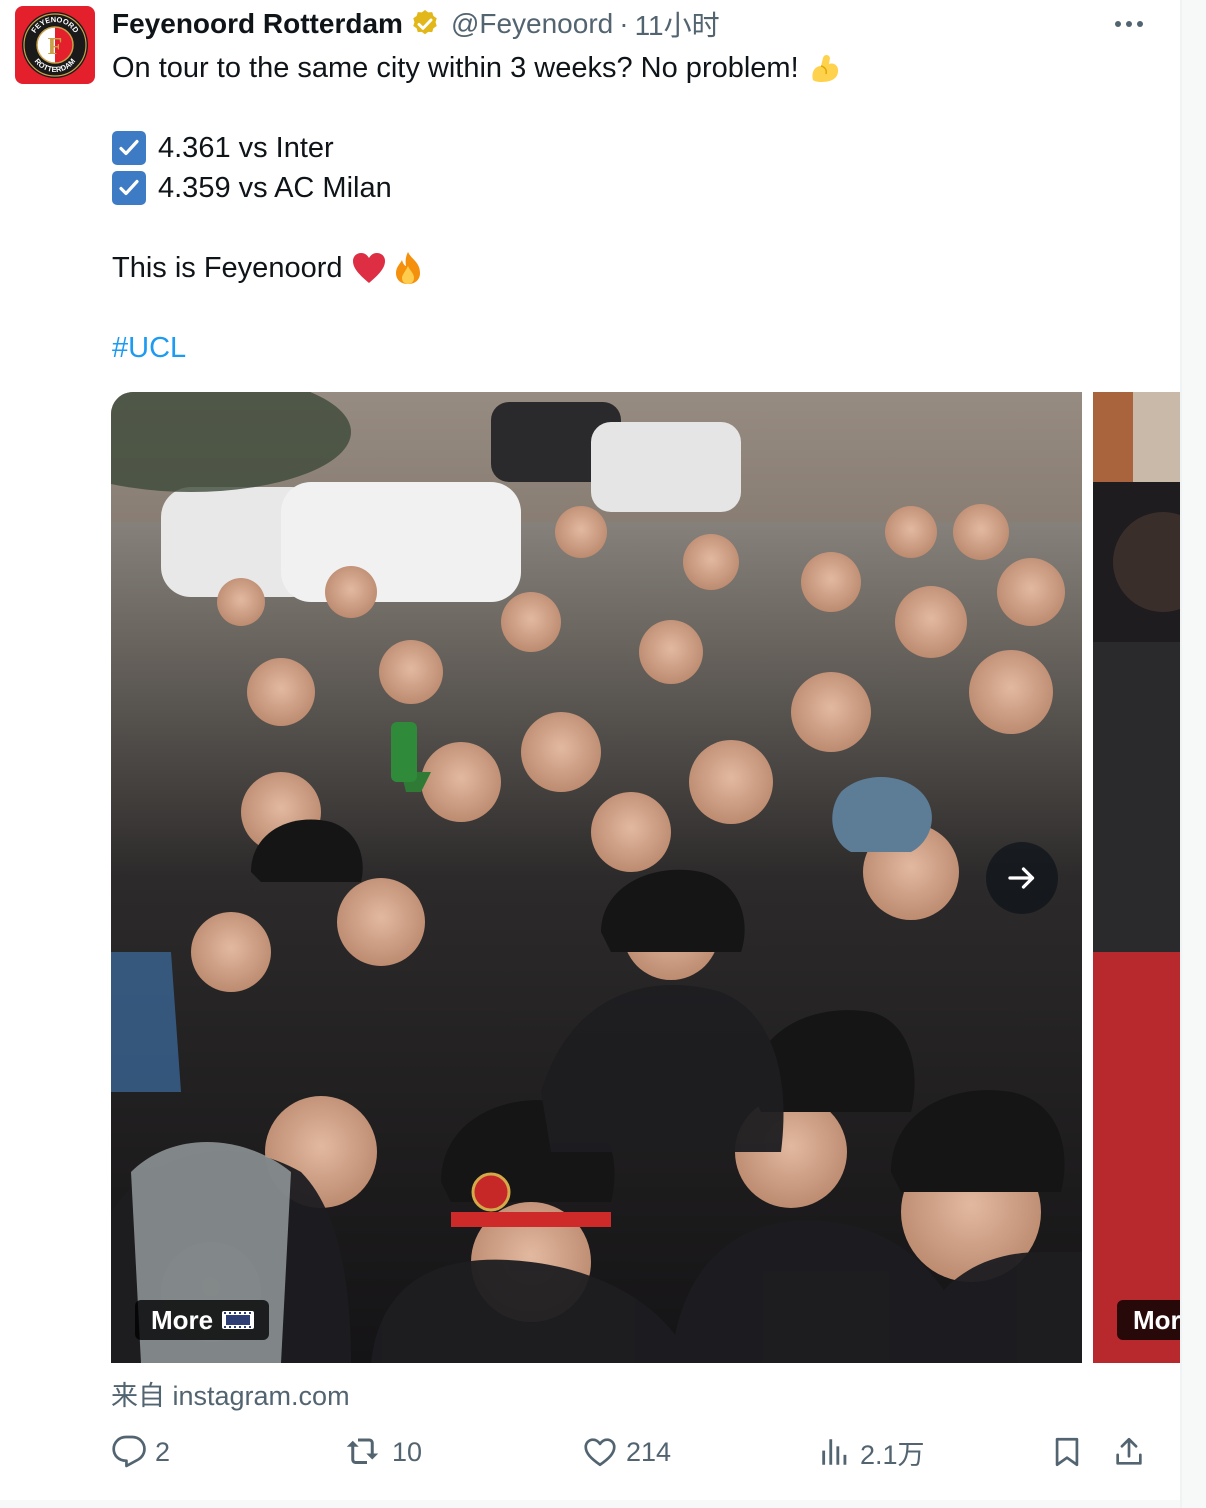 The width and height of the screenshot is (1206, 1508). I want to click on feyenoord-logo-icon: FEYENOORD ROTTERDAM F, so click(55, 45).